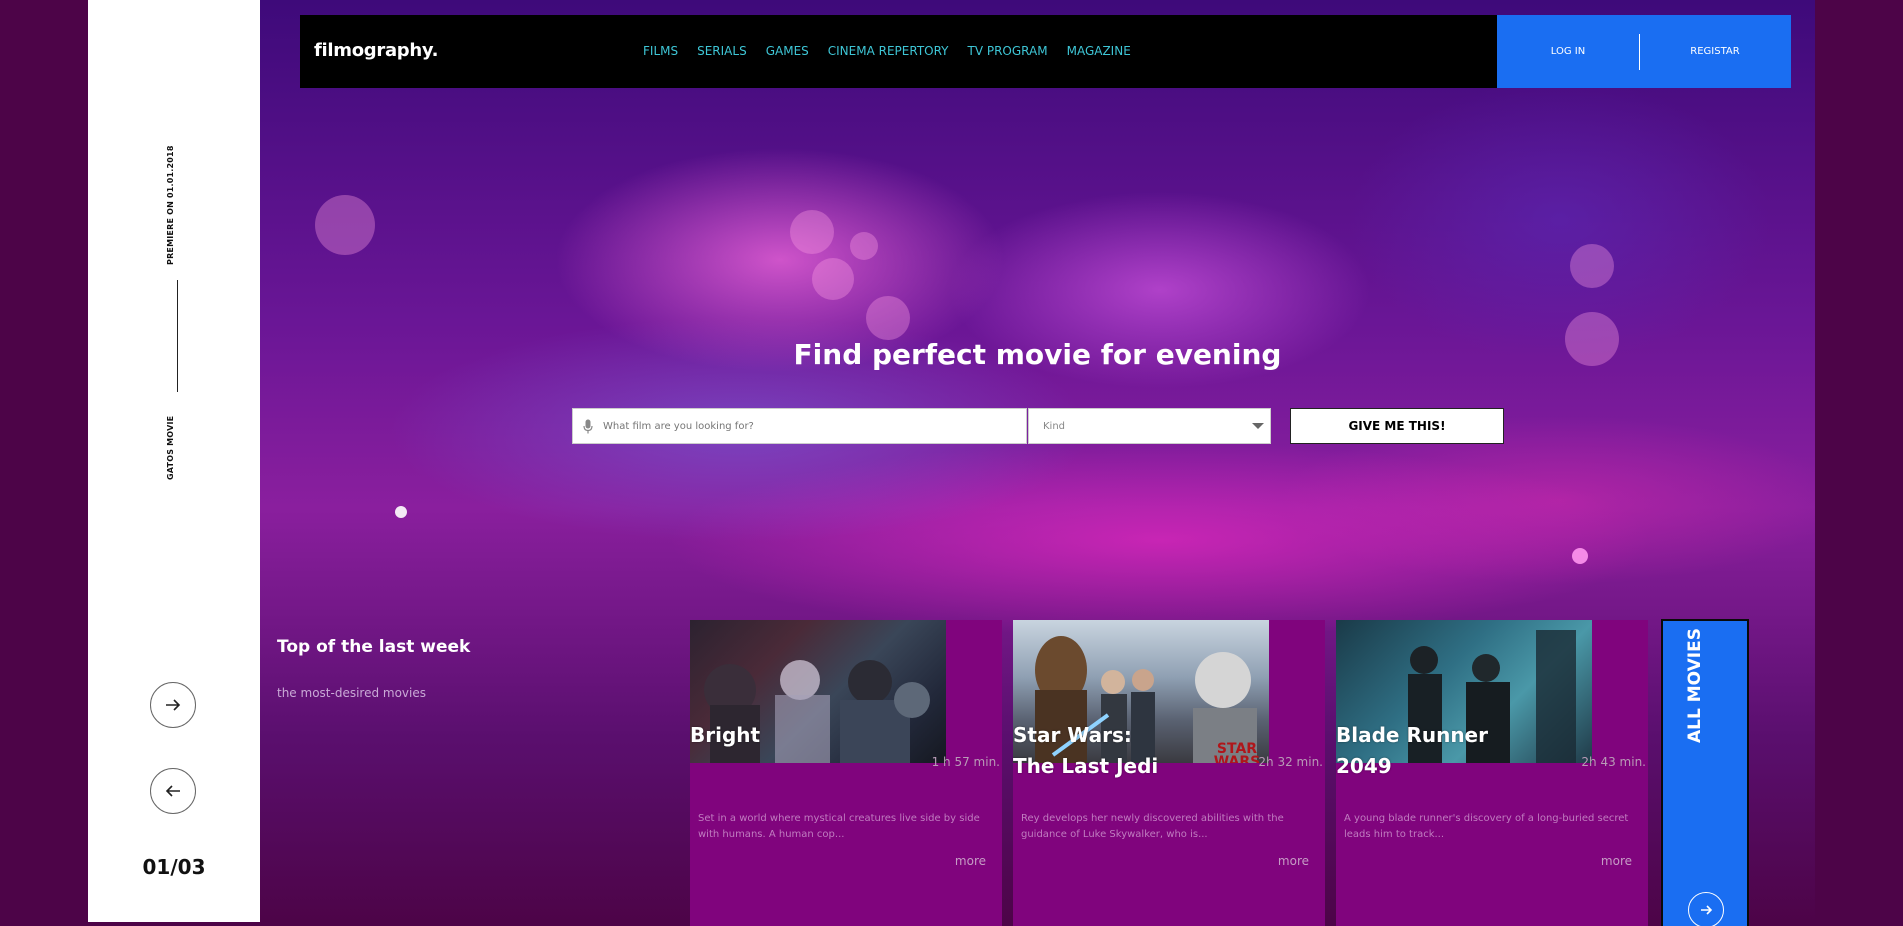 Image resolution: width=1903 pixels, height=926 pixels. Describe the element at coordinates (1037, 354) in the screenshot. I see `hero-title: Find perfect movie for evening` at that location.